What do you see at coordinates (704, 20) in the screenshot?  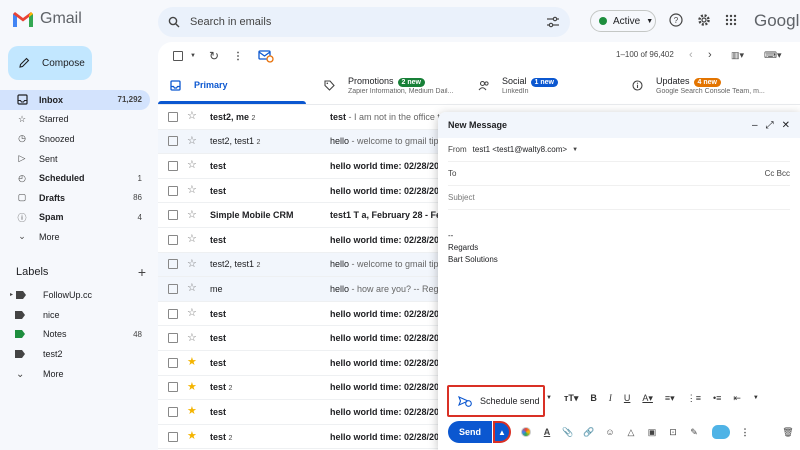 I see `settings-gear-icon` at bounding box center [704, 20].